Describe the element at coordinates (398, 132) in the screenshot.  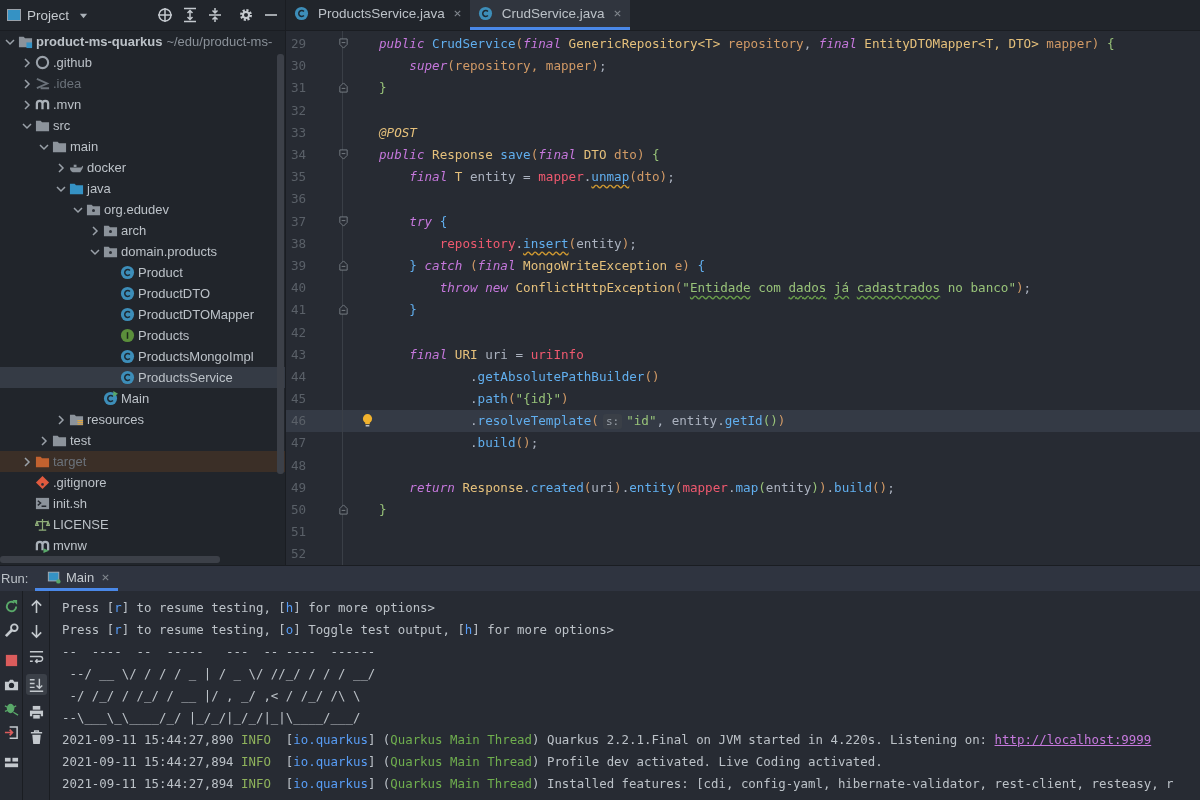
I see `code-line: @POST` at that location.